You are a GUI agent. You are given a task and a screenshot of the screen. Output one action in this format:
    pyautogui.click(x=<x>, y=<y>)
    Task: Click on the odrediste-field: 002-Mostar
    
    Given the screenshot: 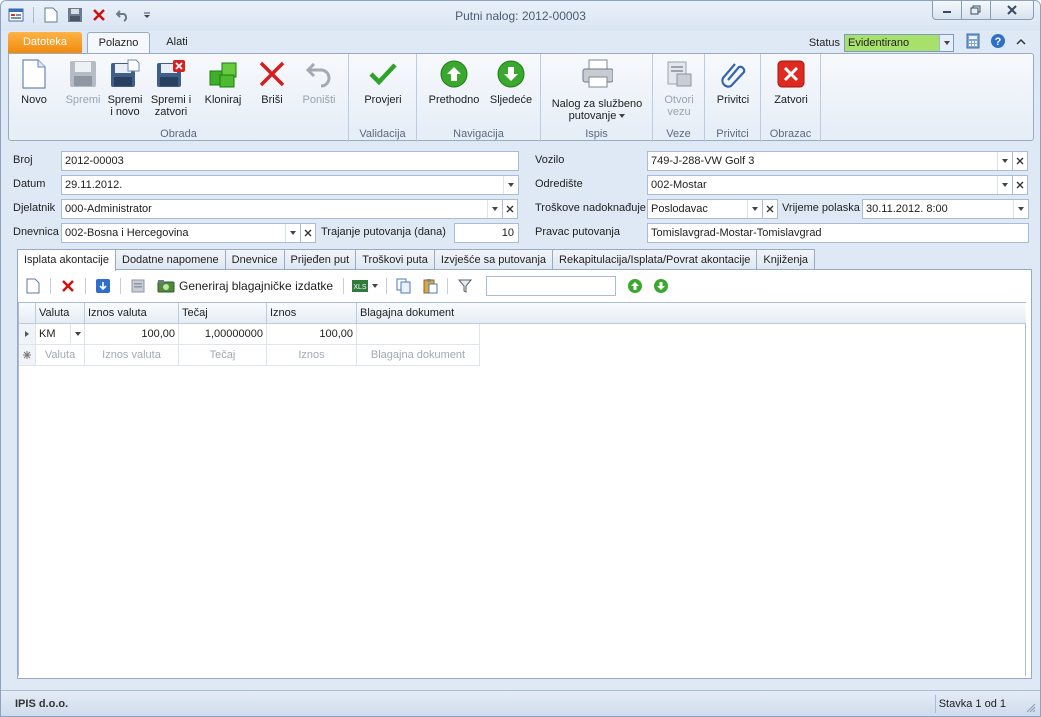 What is the action you would take?
    pyautogui.click(x=830, y=185)
    